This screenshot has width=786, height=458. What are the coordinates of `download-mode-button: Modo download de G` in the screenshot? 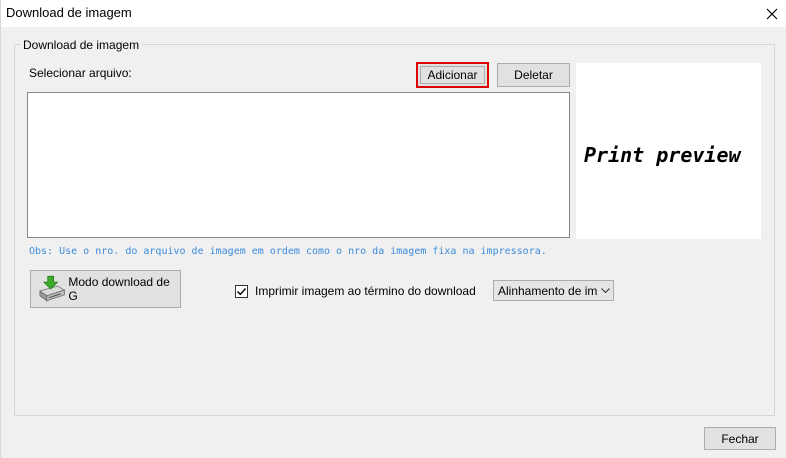 It's located at (105, 289).